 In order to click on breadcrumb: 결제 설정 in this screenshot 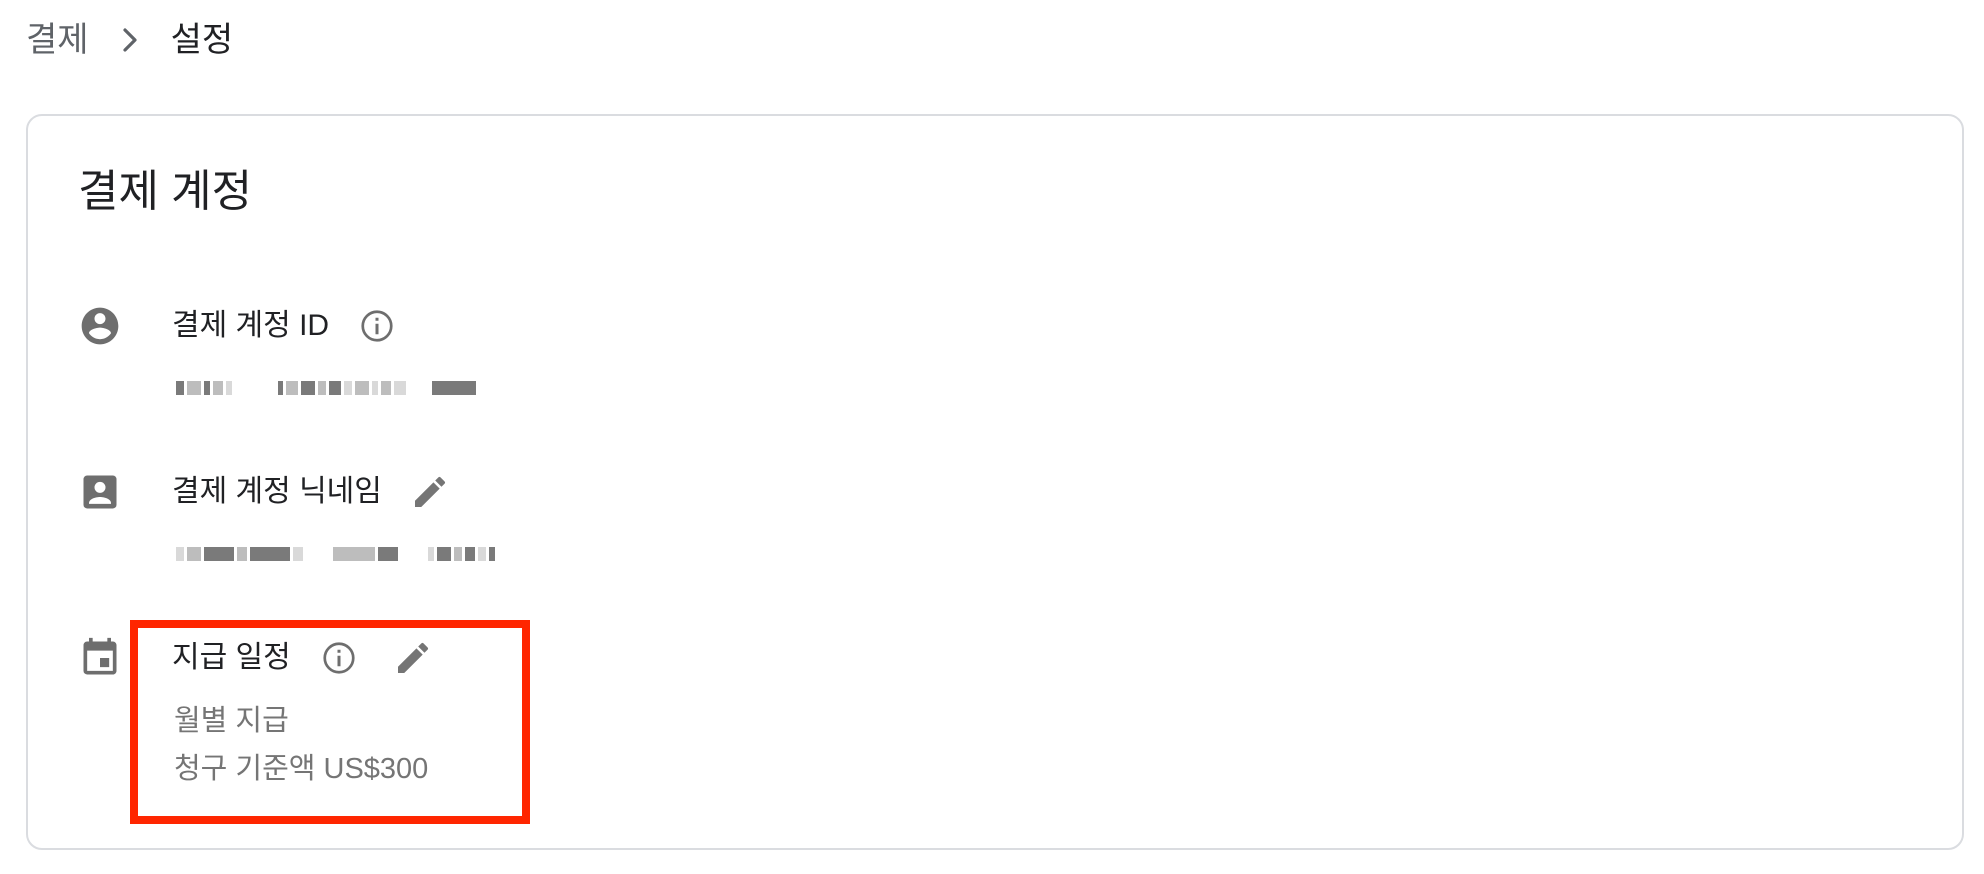, I will do `click(129, 40)`.